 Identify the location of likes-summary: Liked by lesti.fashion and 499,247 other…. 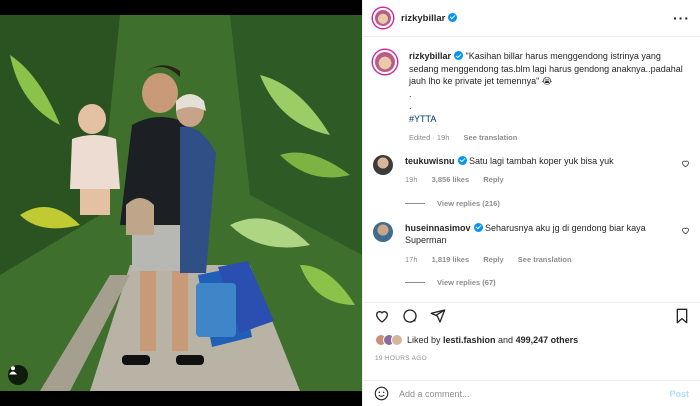
(476, 340).